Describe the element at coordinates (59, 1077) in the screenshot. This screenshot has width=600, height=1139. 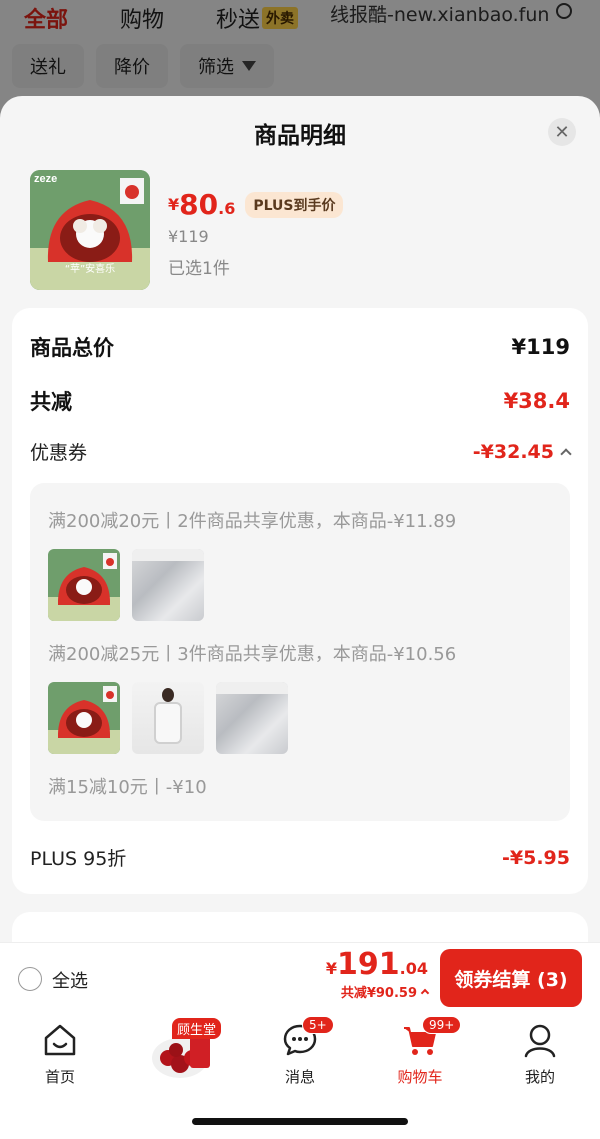
I see `nav-home-label: 首页` at that location.